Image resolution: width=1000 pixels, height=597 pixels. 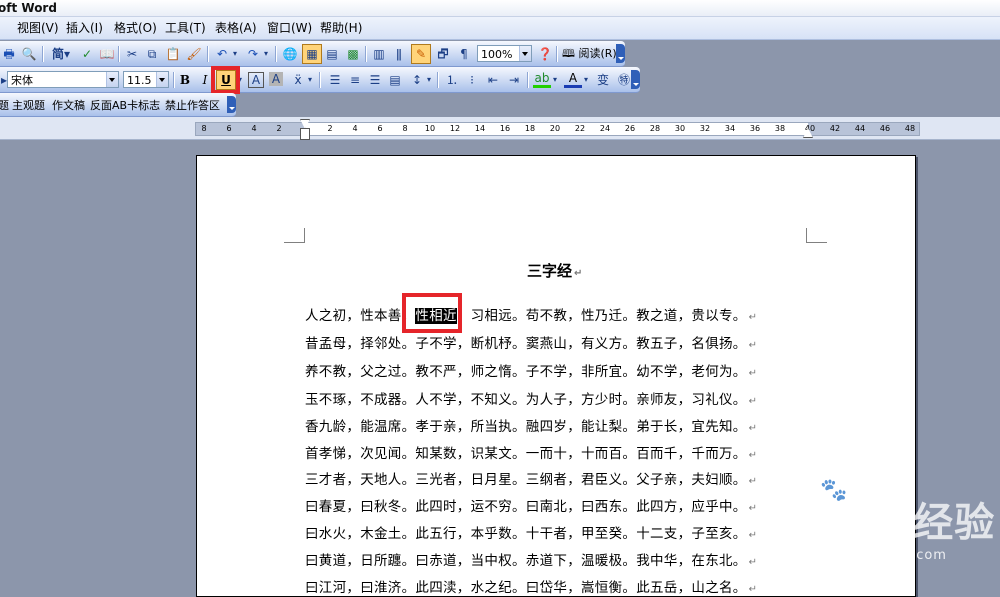 I want to click on undo-icon: ↶, so click(x=222, y=54).